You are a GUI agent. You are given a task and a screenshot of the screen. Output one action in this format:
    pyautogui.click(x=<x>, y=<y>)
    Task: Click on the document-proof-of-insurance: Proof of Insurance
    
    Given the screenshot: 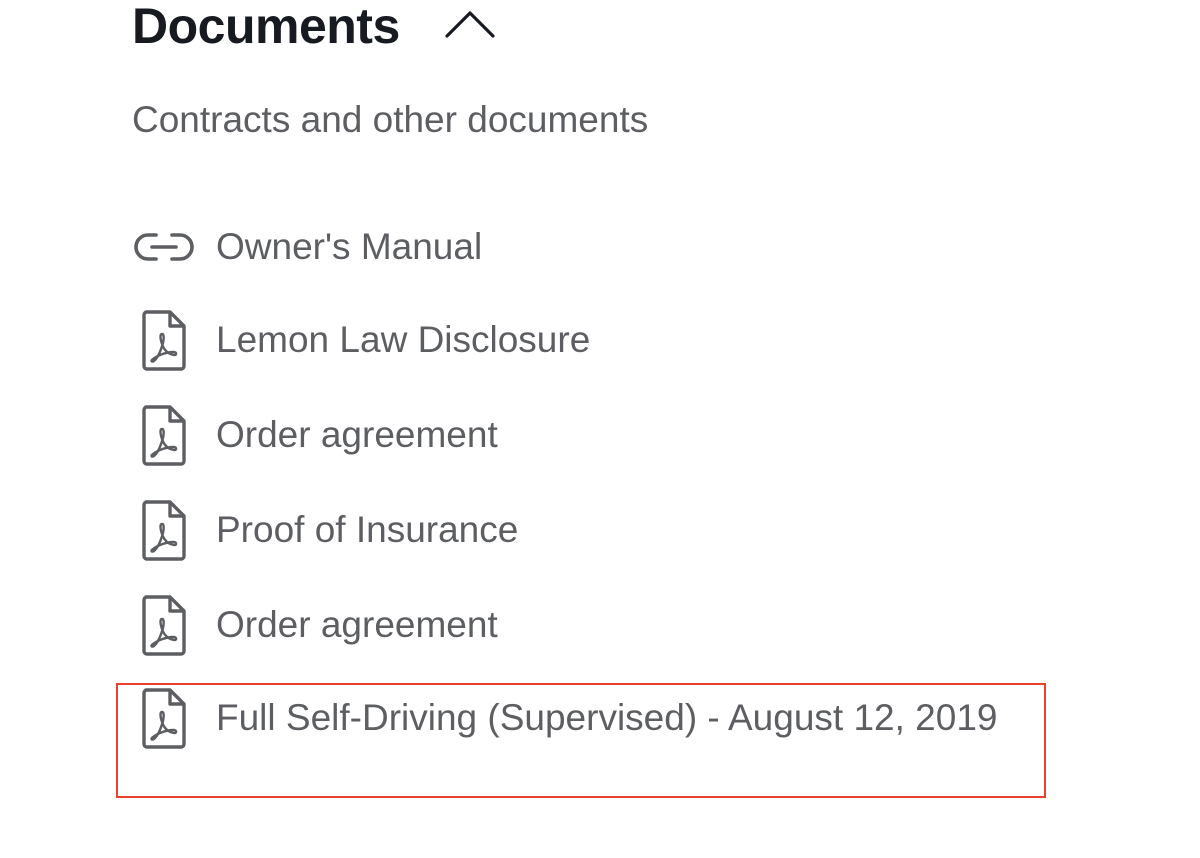 What is the action you would take?
    pyautogui.click(x=325, y=530)
    